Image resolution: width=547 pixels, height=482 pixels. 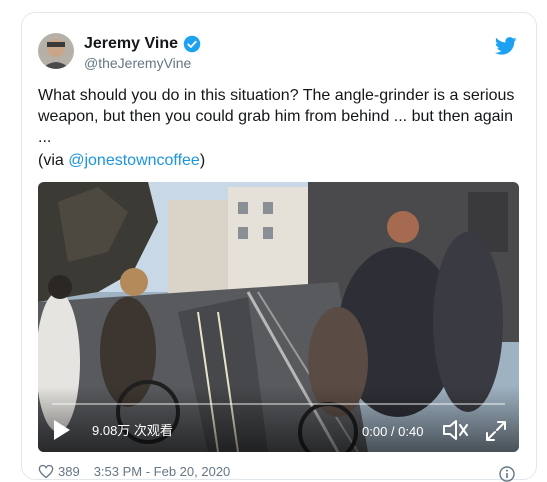 I want to click on tweet-footer: 389 3:53 PM - Feb 20, 2020, so click(x=134, y=471).